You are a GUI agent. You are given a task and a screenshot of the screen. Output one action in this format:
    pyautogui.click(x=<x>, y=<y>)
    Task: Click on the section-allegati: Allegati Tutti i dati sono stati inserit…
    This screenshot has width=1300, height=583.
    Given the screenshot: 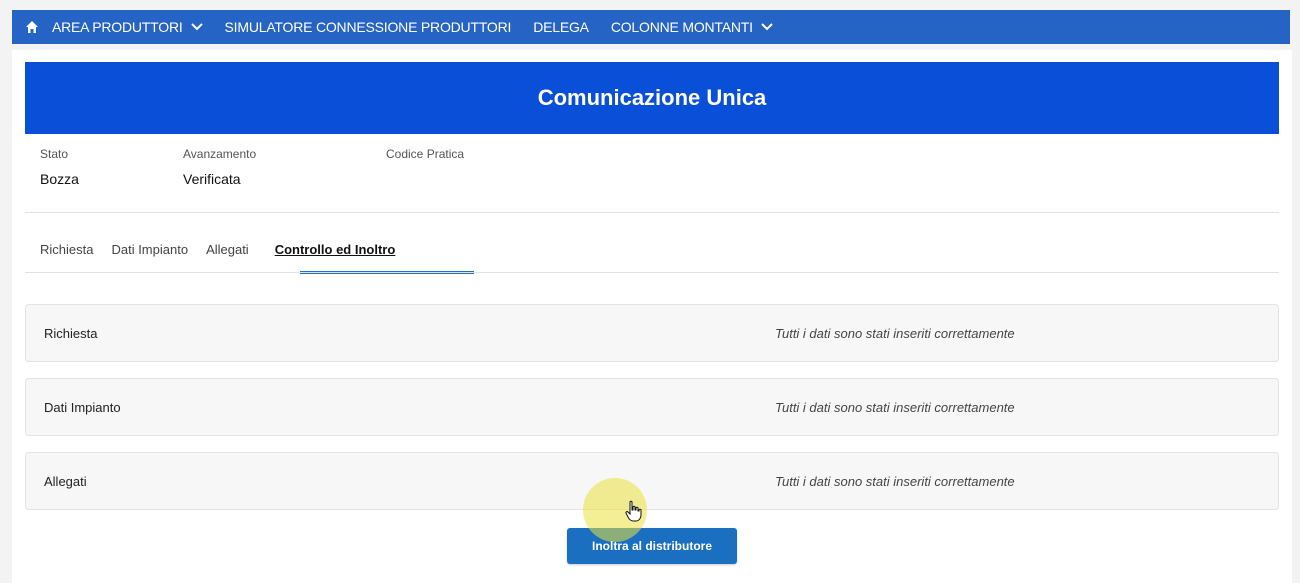 What is the action you would take?
    pyautogui.click(x=652, y=481)
    